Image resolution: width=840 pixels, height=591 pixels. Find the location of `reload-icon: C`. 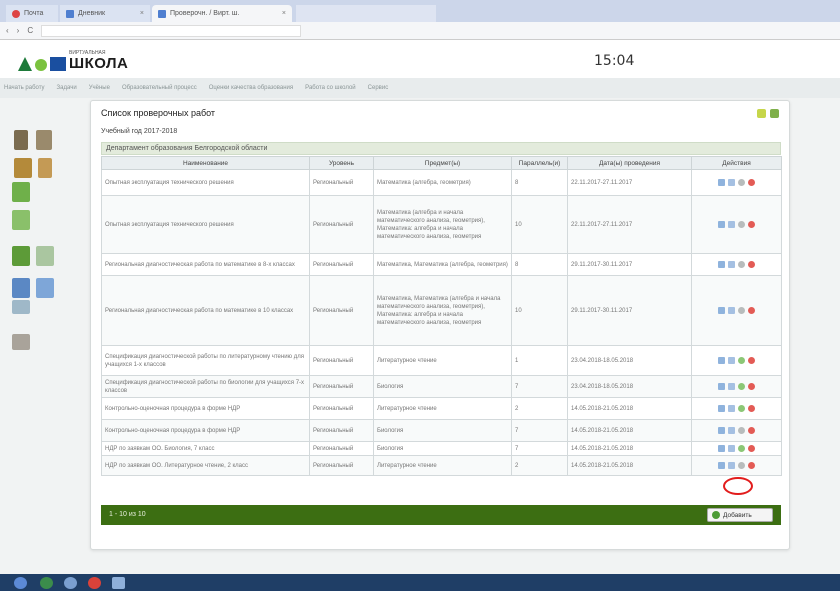

reload-icon: C is located at coordinates (30, 30).